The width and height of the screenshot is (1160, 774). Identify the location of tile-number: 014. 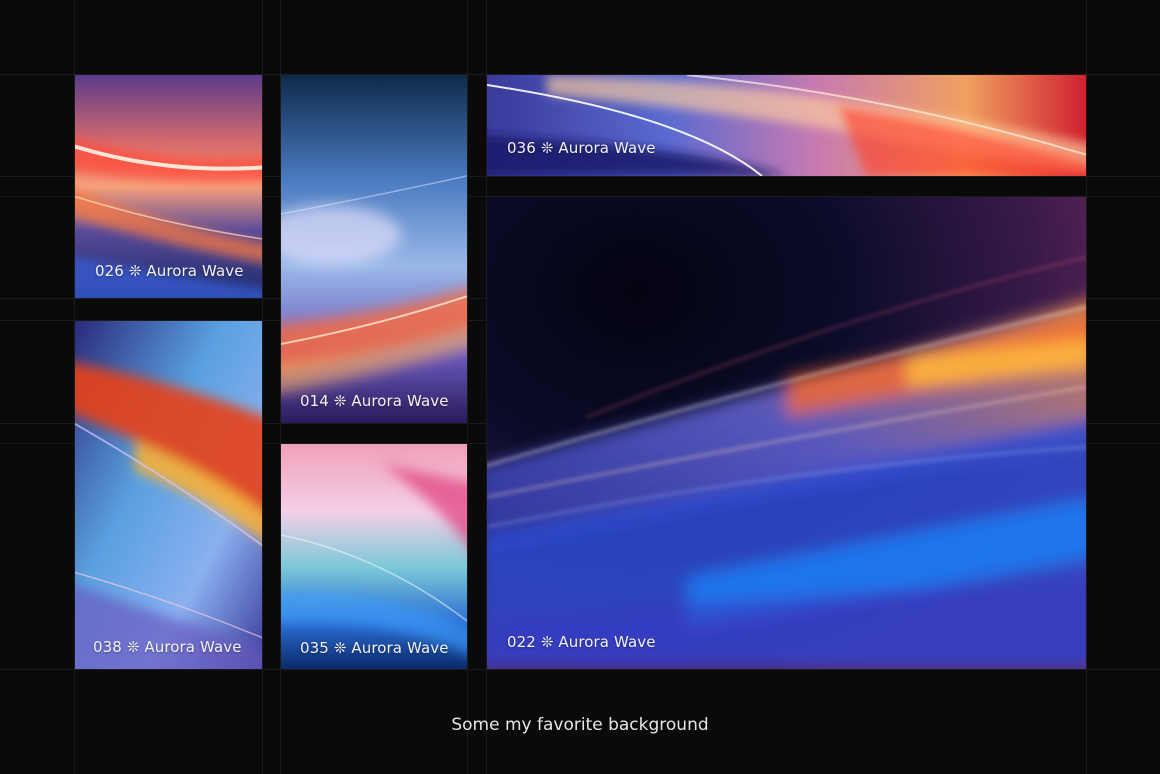
(314, 401).